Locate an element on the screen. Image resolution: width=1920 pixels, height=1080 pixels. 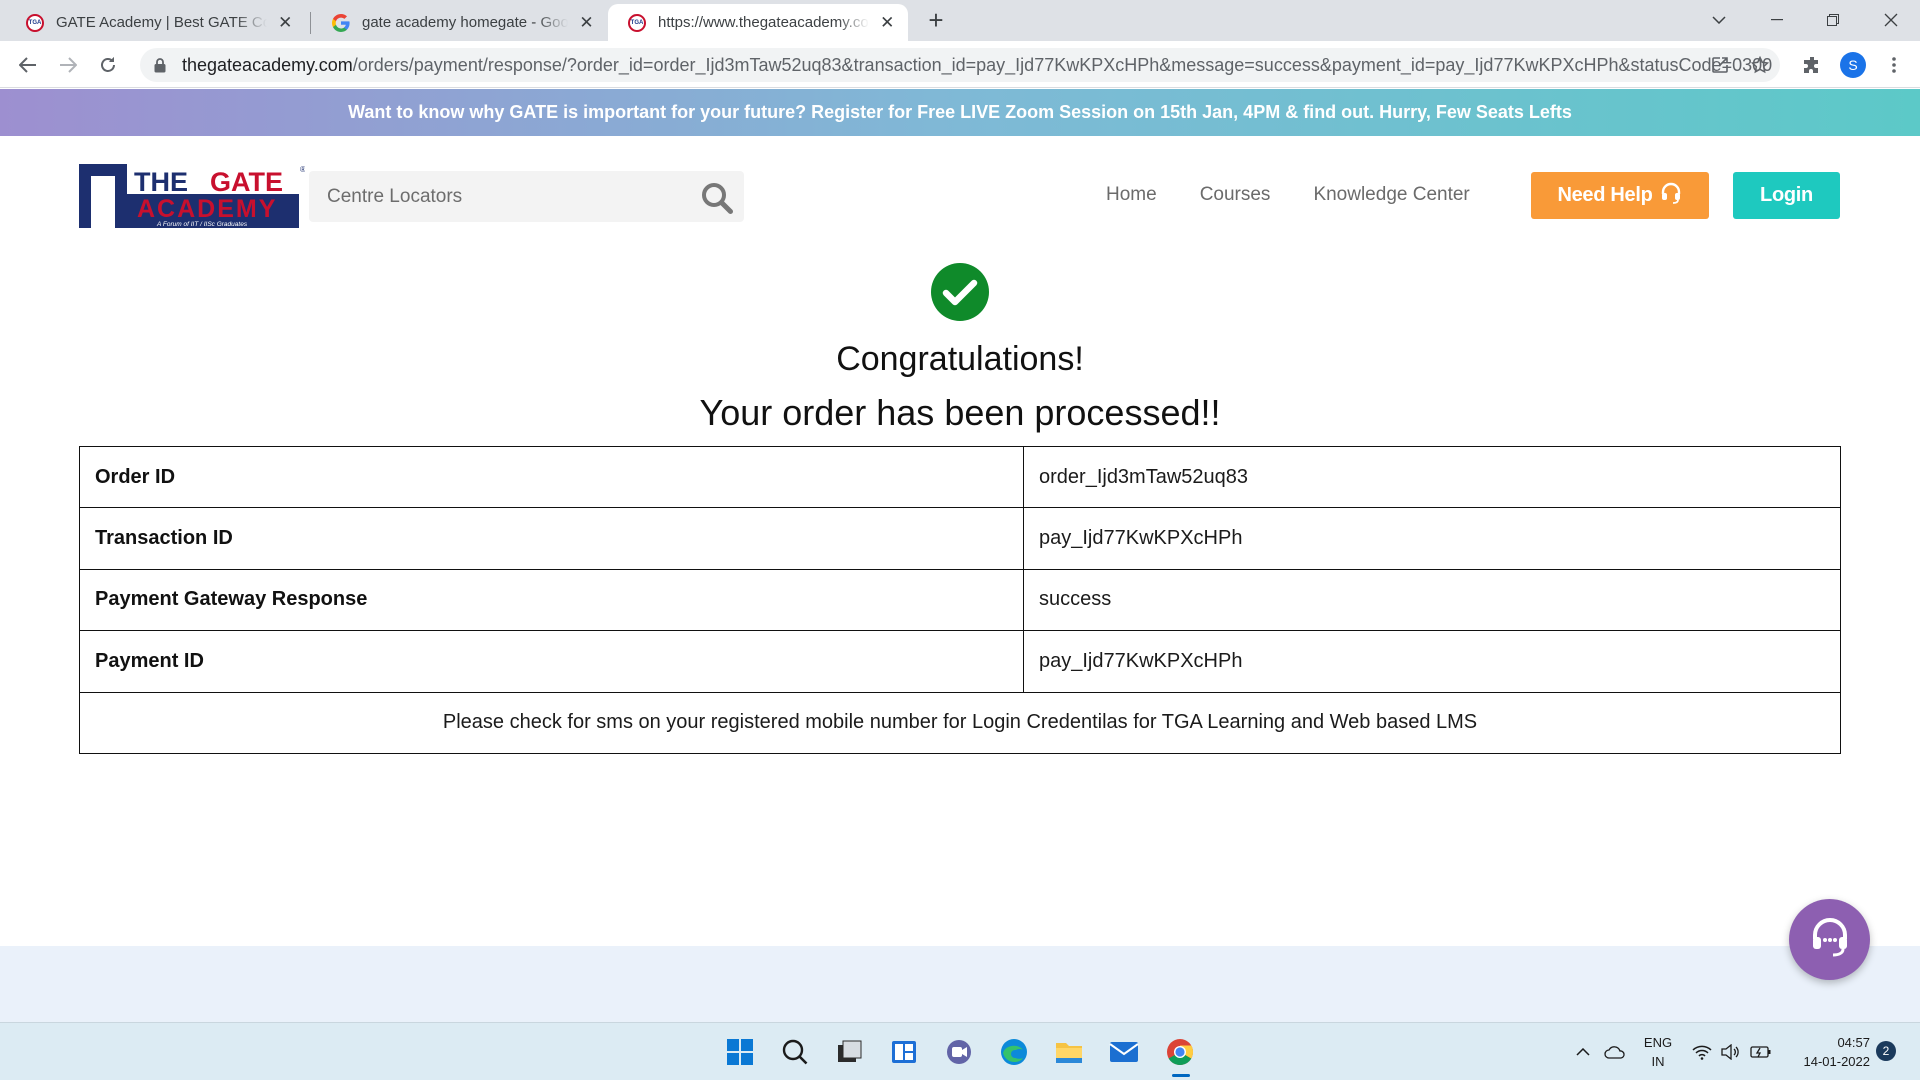
order-processed-heading: Your order has been processed!! is located at coordinates (960, 412).